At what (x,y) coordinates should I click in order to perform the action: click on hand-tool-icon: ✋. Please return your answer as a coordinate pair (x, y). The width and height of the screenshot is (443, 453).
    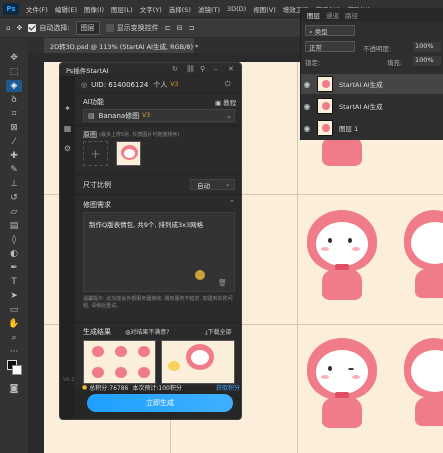
    Looking at the image, I should click on (14, 324).